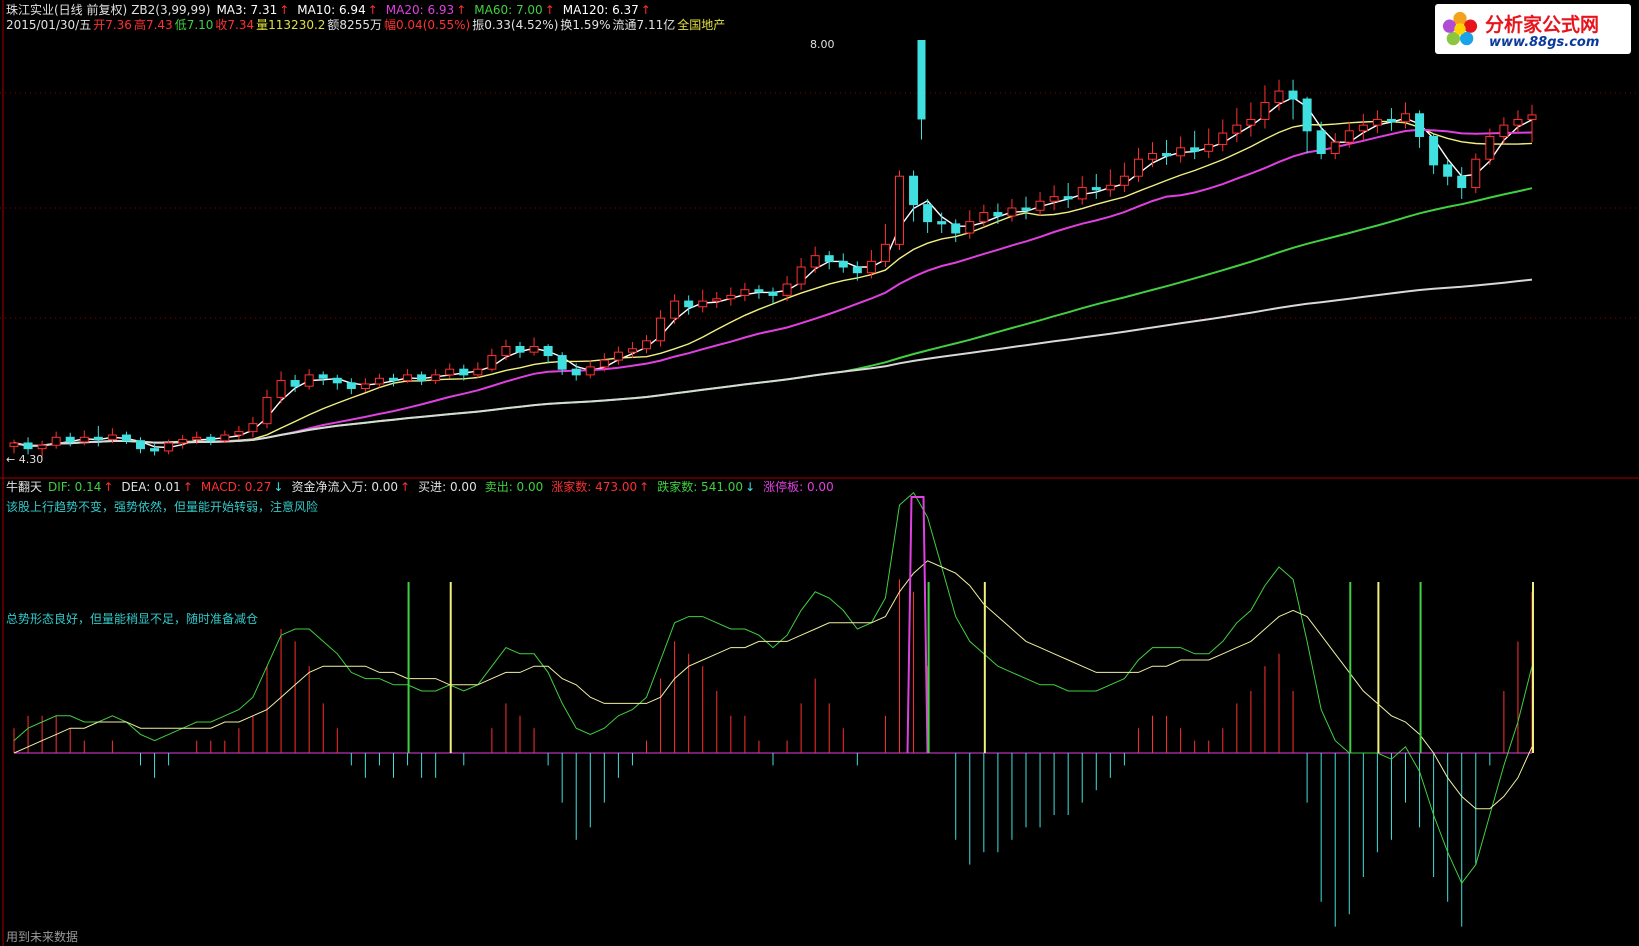  Describe the element at coordinates (235, 25) in the screenshot. I see `quote-close: 收7.34` at that location.